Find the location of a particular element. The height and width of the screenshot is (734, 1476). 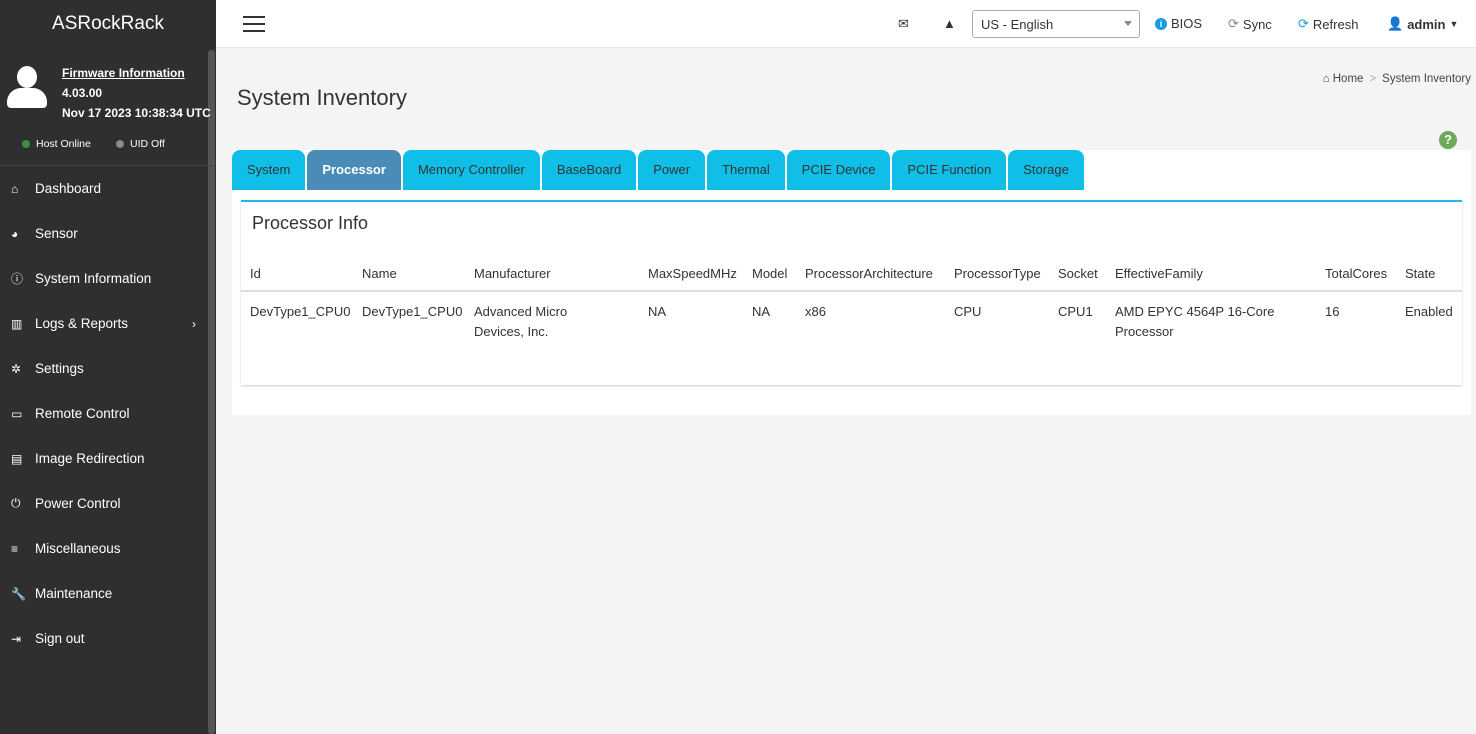

column-header: MaxSpeedMHz is located at coordinates (691, 275).